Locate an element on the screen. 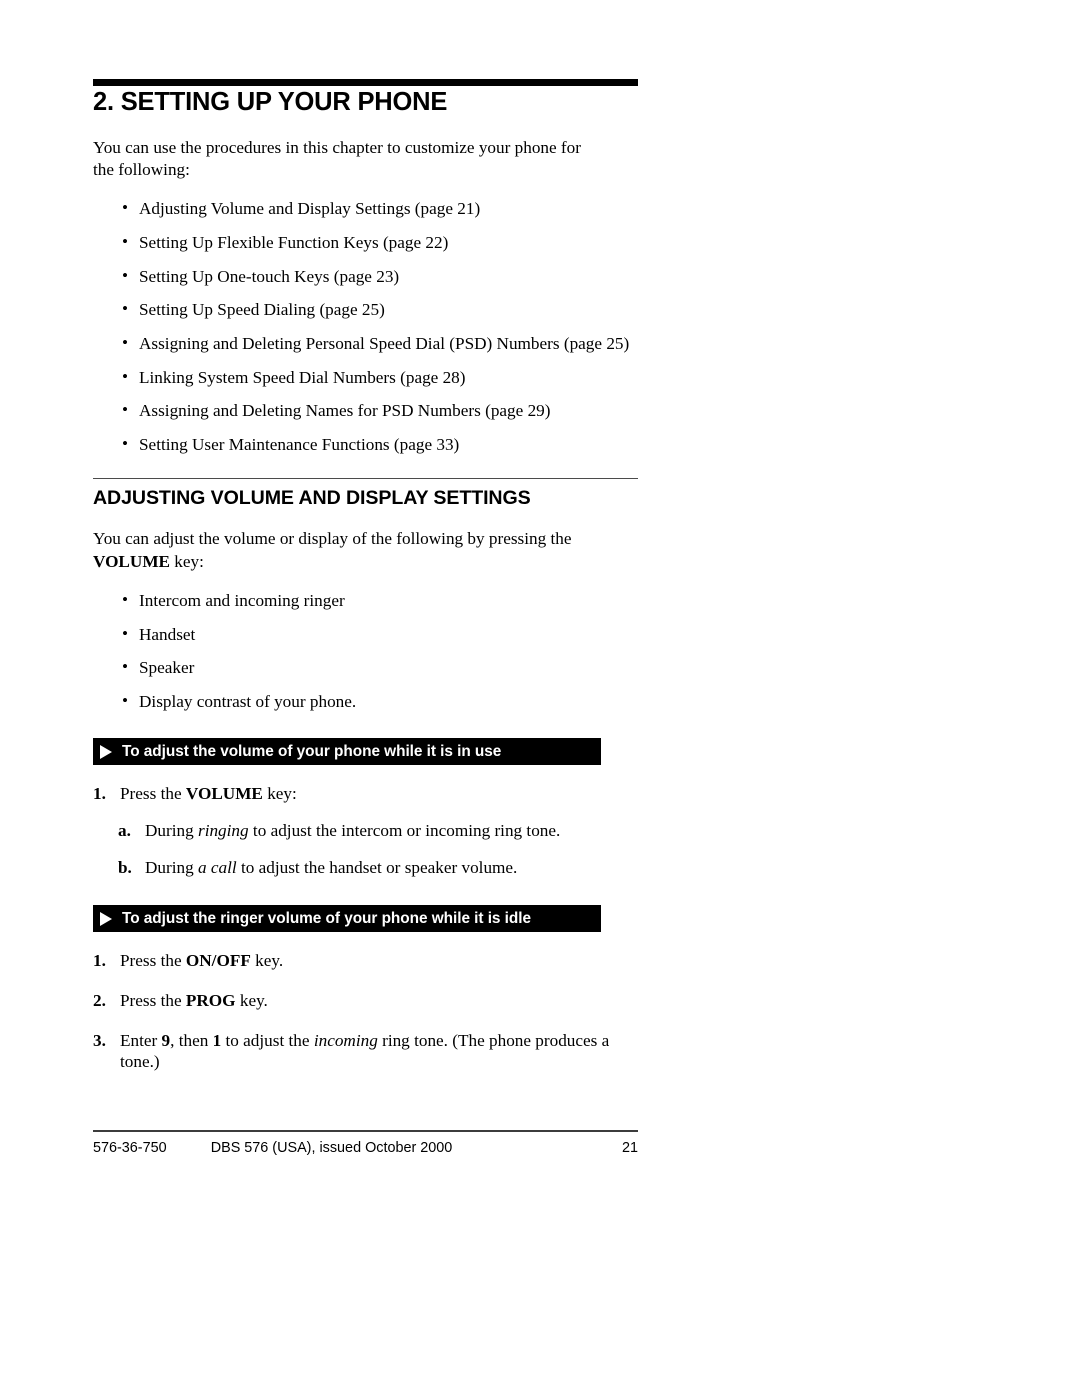  step3-text-1: Enter is located at coordinates (141, 1041).